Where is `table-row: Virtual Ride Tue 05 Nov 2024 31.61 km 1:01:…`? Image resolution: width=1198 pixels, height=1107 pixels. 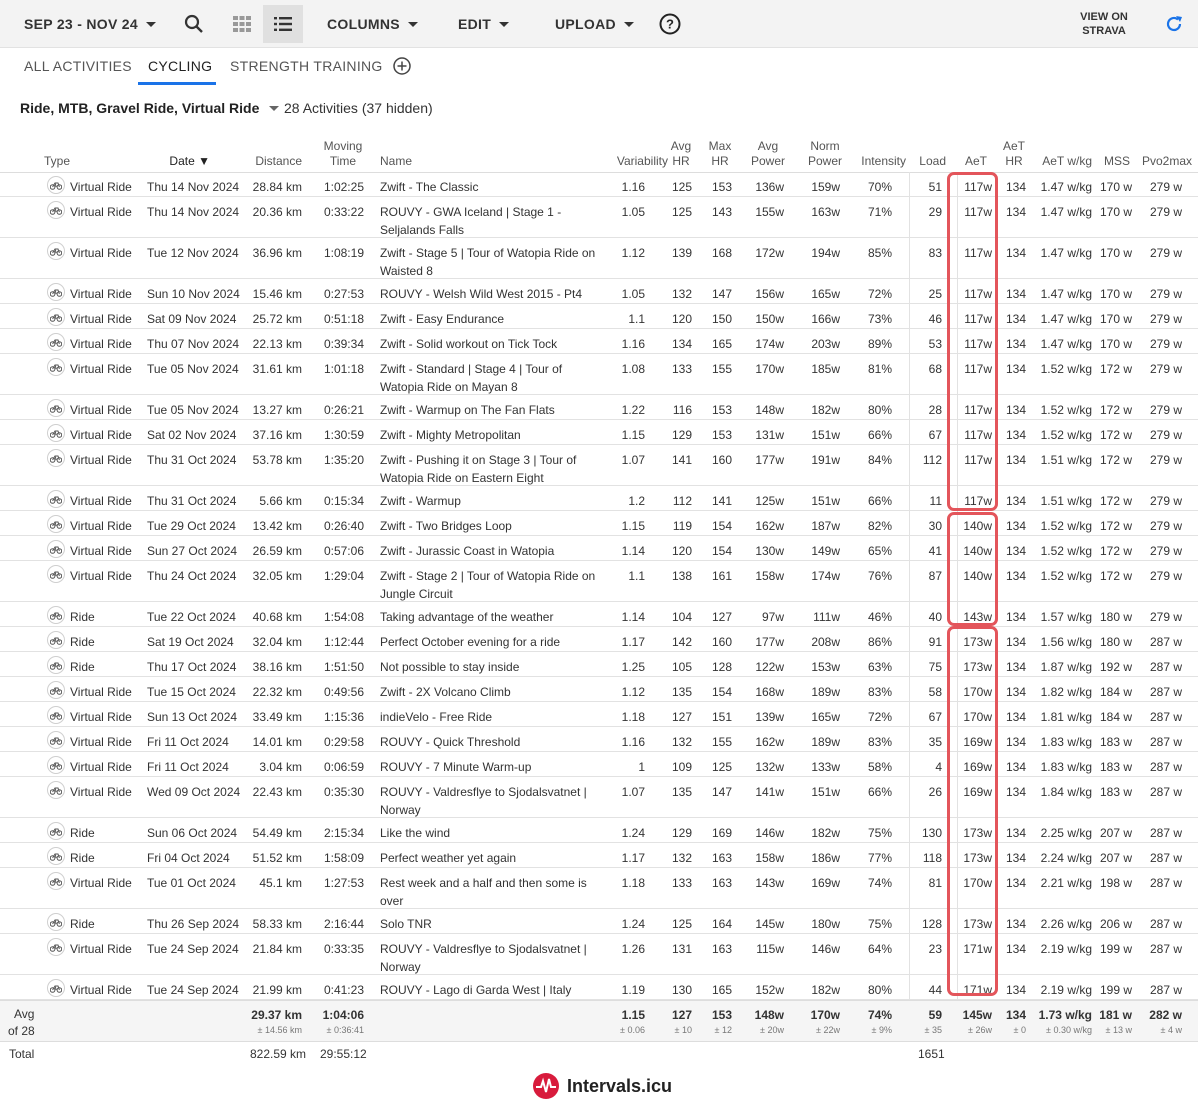 table-row: Virtual Ride Tue 05 Nov 2024 31.61 km 1:01:… is located at coordinates (599, 374).